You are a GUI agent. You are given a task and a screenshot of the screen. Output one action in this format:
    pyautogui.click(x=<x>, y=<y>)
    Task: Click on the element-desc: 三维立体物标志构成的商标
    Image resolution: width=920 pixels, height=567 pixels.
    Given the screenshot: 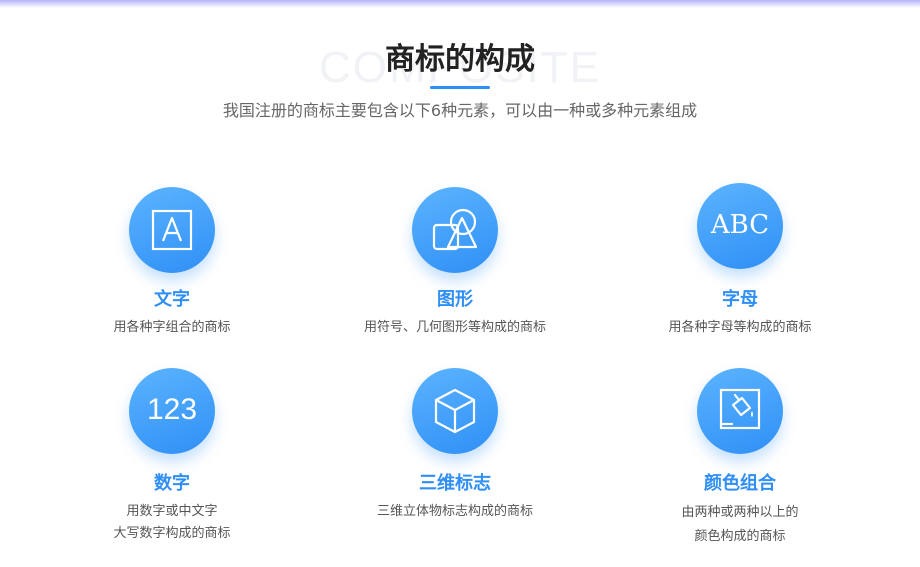 What is the action you would take?
    pyautogui.click(x=454, y=511)
    